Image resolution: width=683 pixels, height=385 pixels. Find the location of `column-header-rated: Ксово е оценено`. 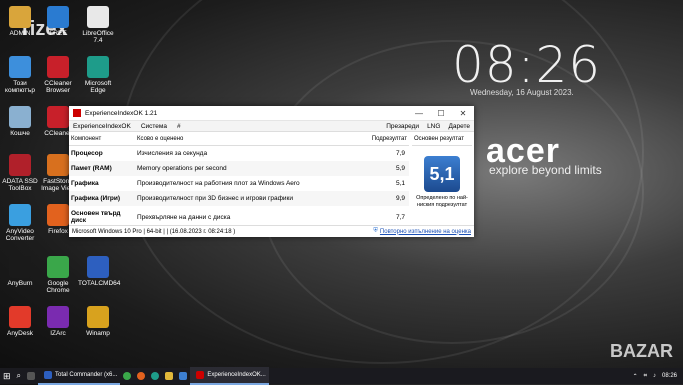

column-header-rated: Ксово е оценено is located at coordinates (252, 139).